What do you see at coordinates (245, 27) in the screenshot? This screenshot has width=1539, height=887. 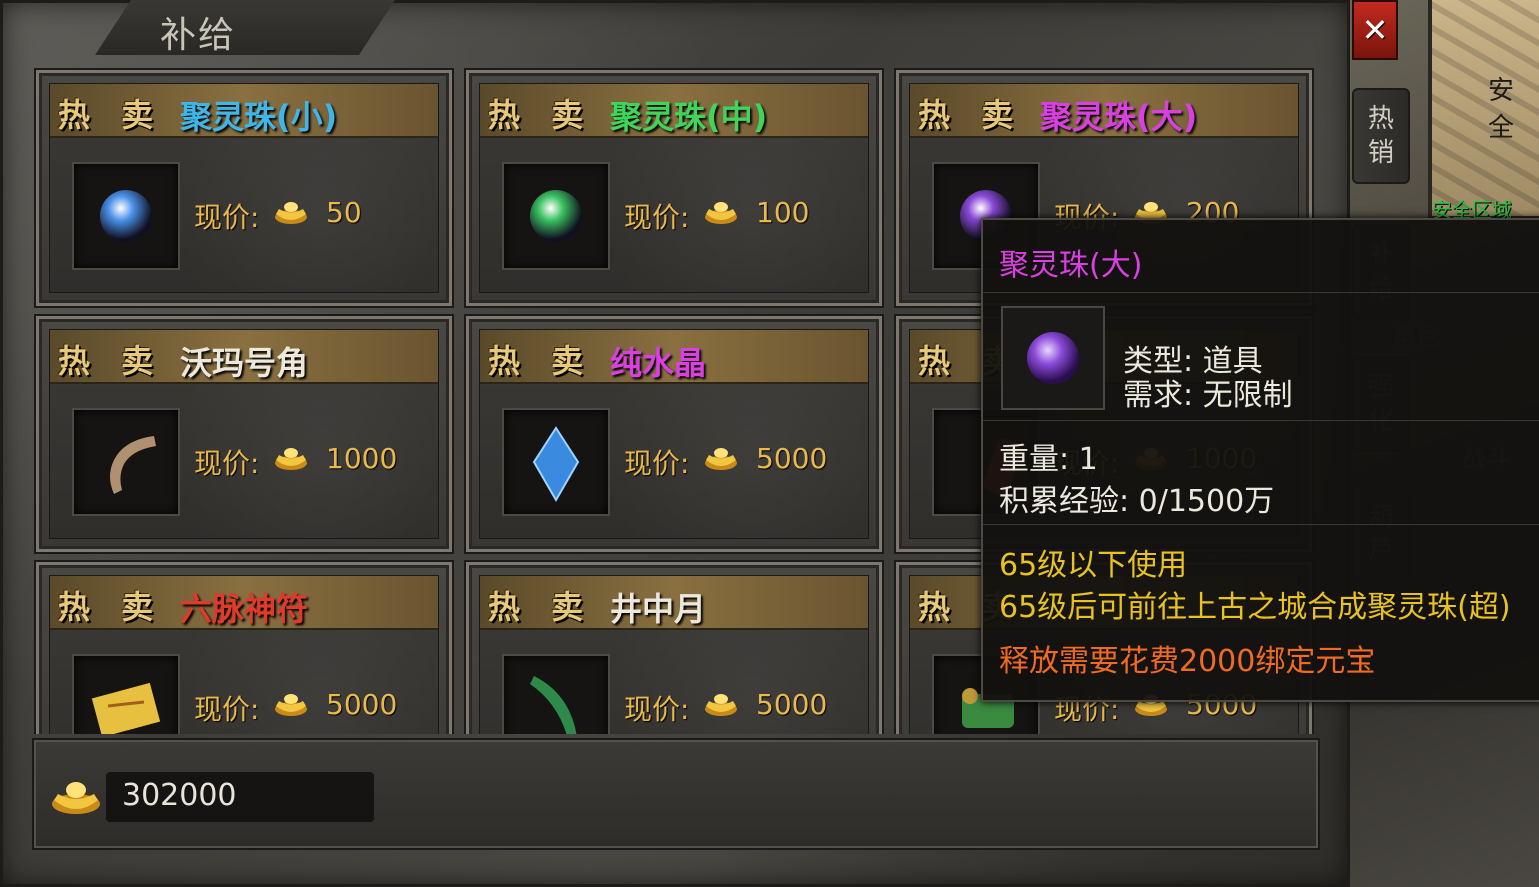 I see `title-tab` at bounding box center [245, 27].